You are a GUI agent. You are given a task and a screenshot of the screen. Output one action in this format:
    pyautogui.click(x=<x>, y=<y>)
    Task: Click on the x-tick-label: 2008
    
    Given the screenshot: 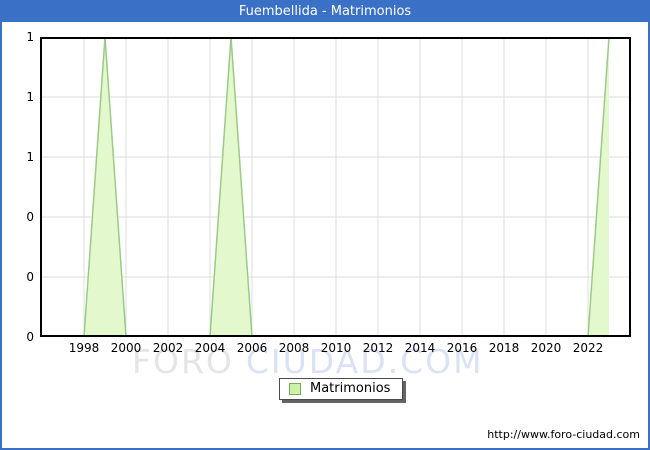 What is the action you would take?
    pyautogui.click(x=294, y=348)
    